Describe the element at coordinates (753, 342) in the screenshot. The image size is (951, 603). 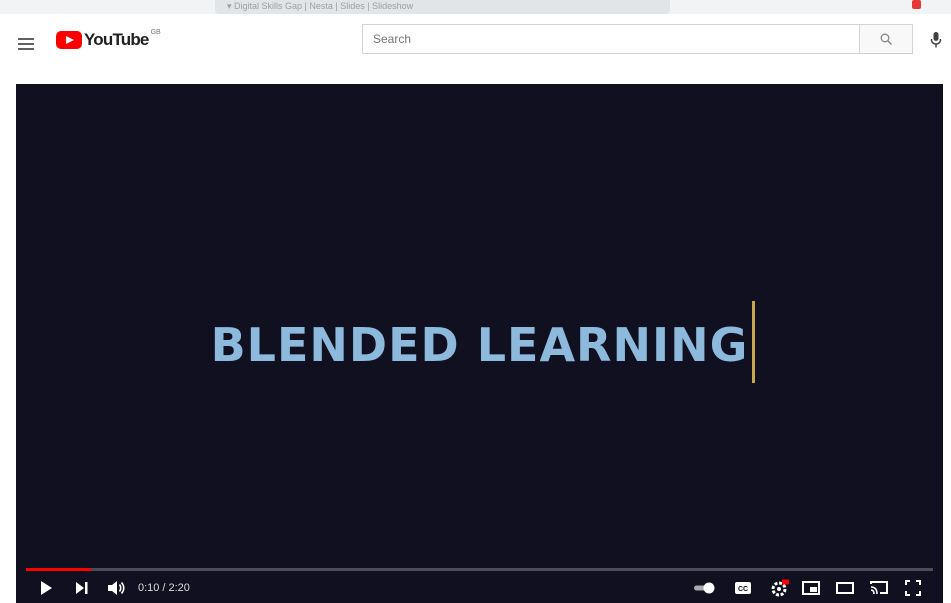
I see `title-accent-bar` at that location.